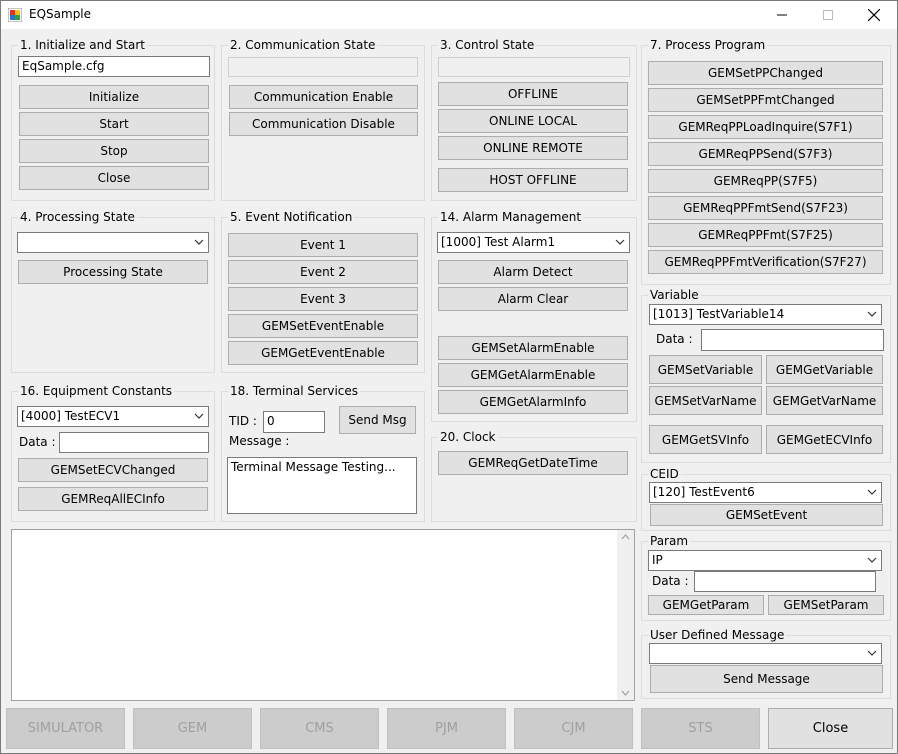  What do you see at coordinates (765, 262) in the screenshot?
I see `req-pp-fmt-verification-button: GEMReqPPFmtVerification(S7F27)` at bounding box center [765, 262].